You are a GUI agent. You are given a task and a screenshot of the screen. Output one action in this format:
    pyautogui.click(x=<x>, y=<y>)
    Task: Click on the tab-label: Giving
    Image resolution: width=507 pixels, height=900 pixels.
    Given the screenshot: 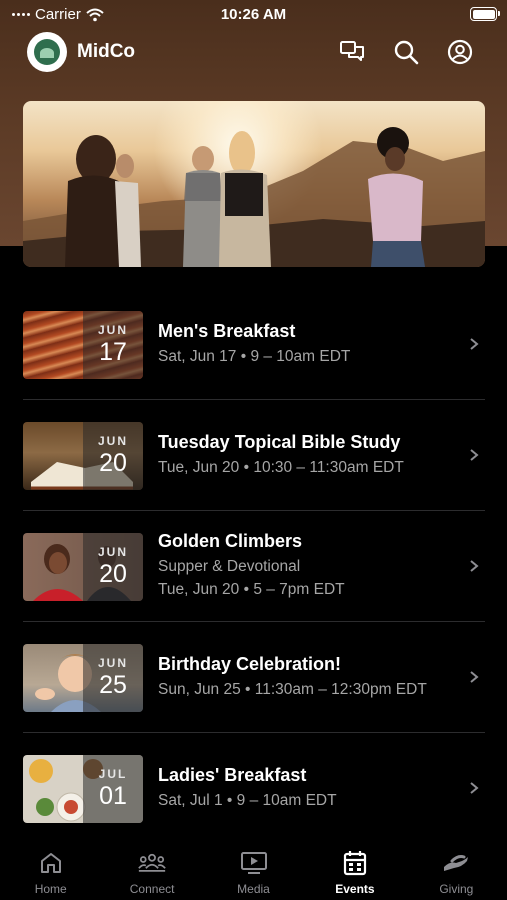 What is the action you would take?
    pyautogui.click(x=456, y=889)
    